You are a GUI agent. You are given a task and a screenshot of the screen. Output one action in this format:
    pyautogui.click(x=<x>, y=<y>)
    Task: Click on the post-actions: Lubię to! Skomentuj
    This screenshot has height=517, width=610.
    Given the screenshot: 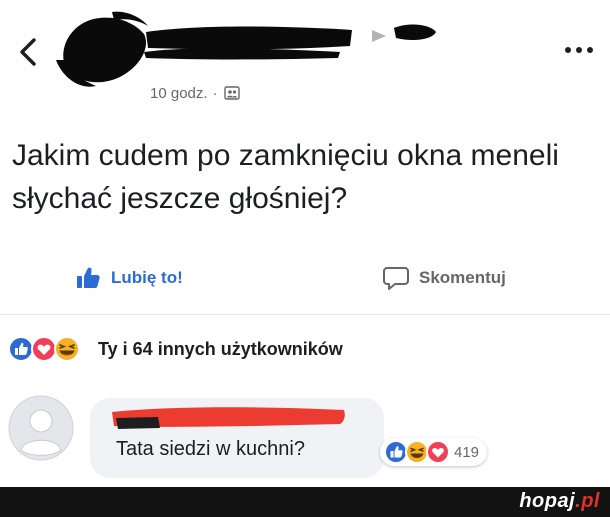 What is the action you would take?
    pyautogui.click(x=305, y=279)
    